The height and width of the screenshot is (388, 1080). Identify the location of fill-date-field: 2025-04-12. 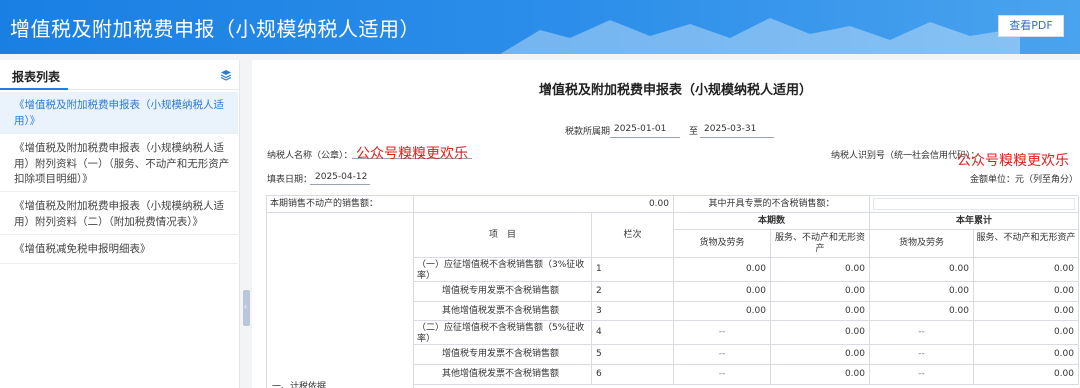
(341, 177).